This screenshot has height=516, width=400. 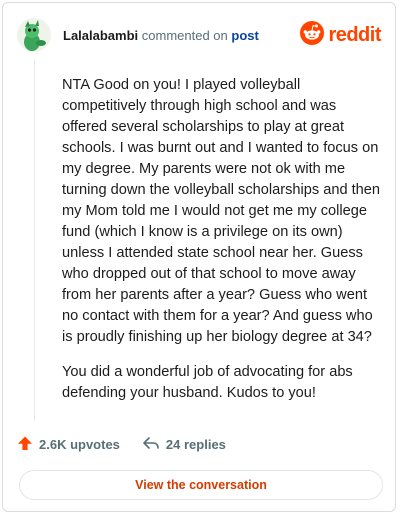 What do you see at coordinates (195, 444) in the screenshot?
I see `reply-count: 24 replies` at bounding box center [195, 444].